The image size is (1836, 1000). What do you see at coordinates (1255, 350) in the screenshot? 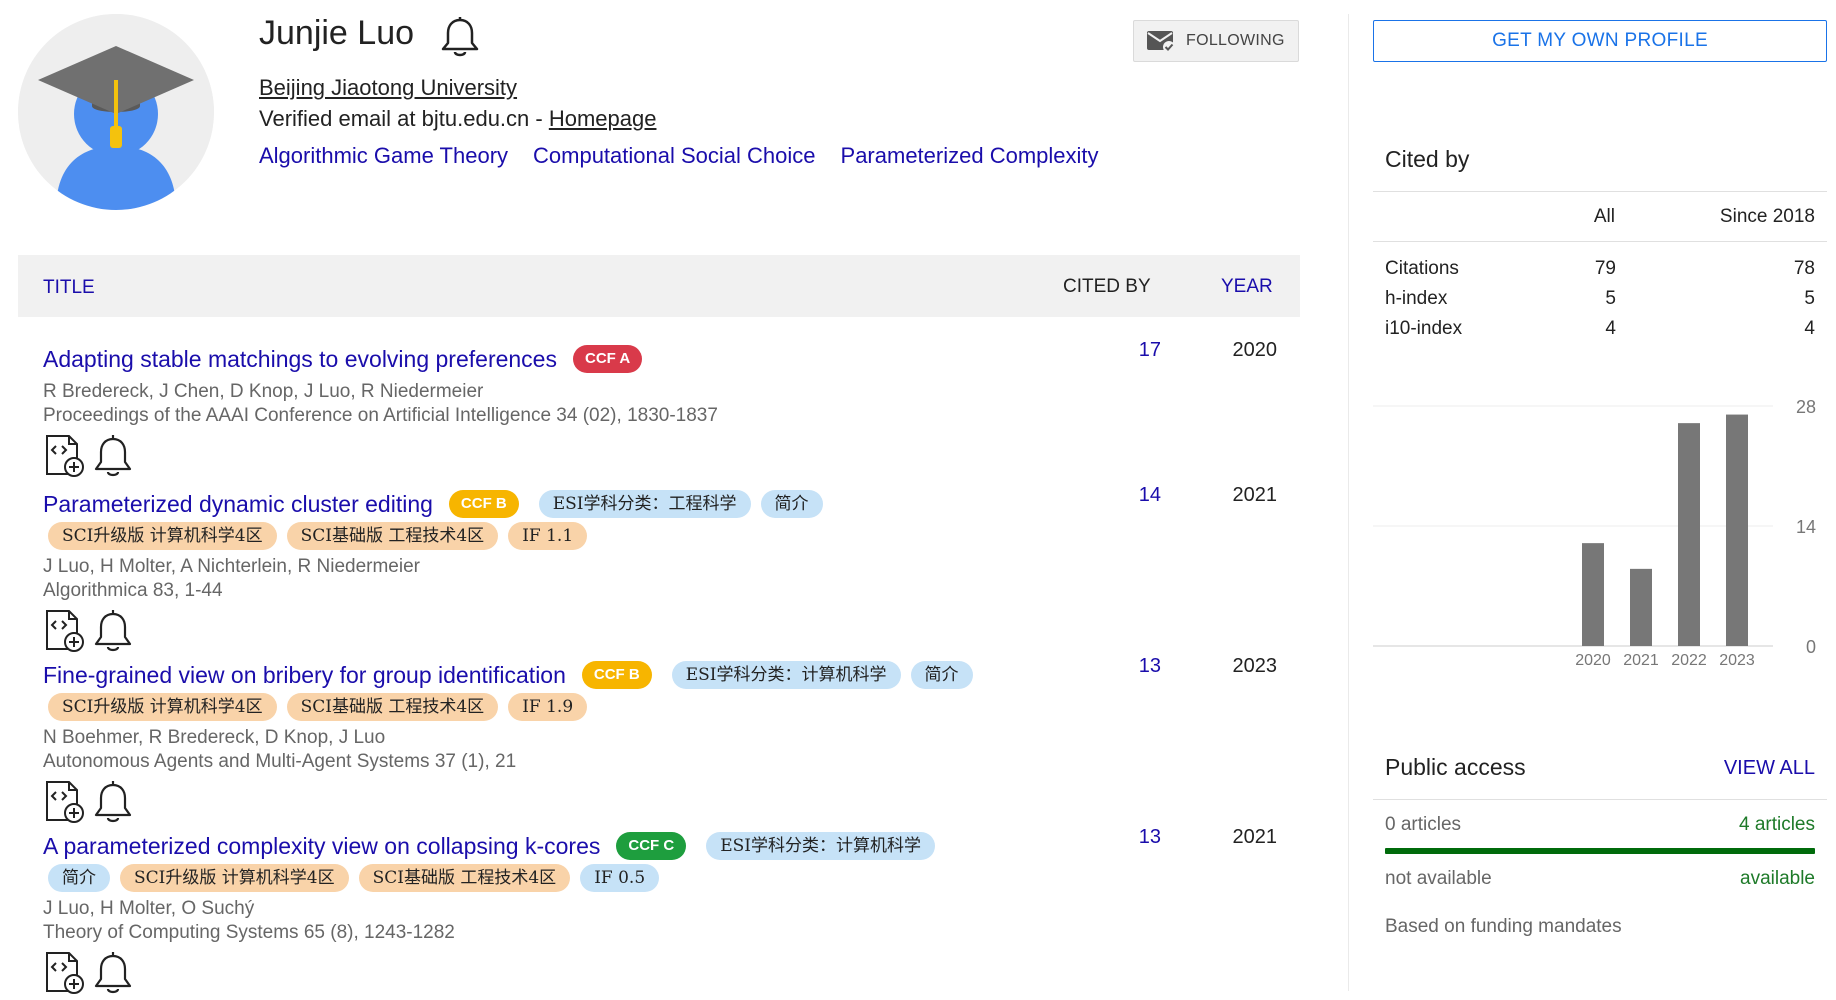
I see `publication-year: 2020` at bounding box center [1255, 350].